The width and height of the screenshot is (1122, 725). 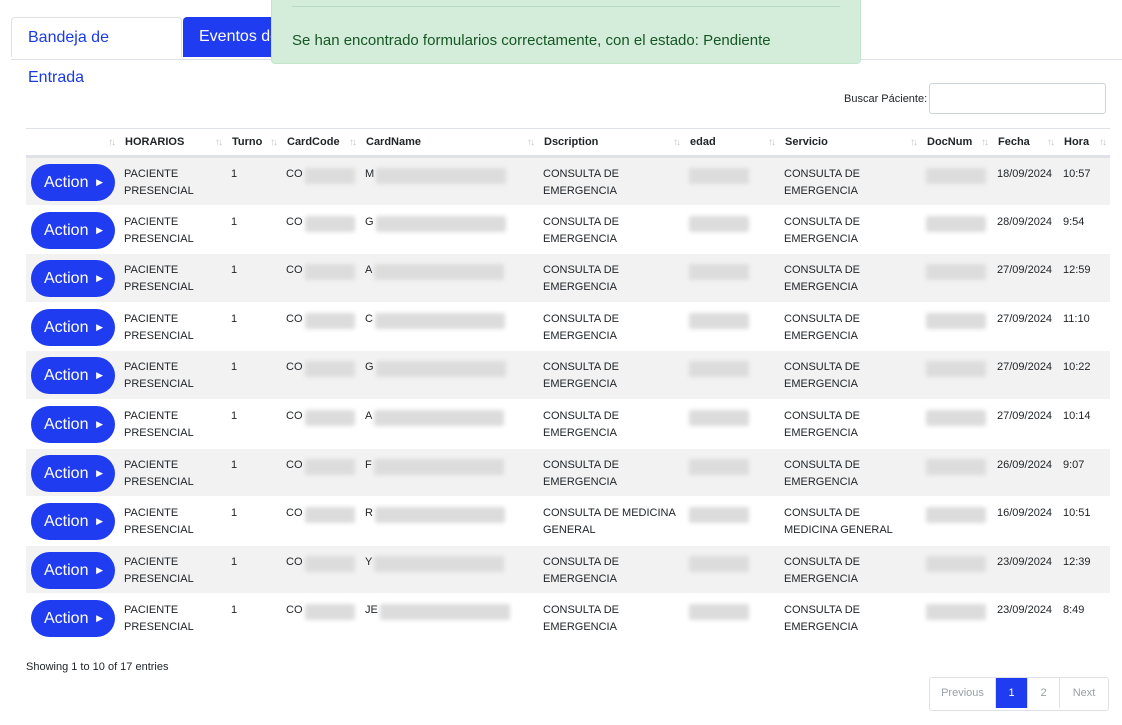 I want to click on cell-horarios: PACIENTE PRESENCIAL, so click(x=172, y=618).